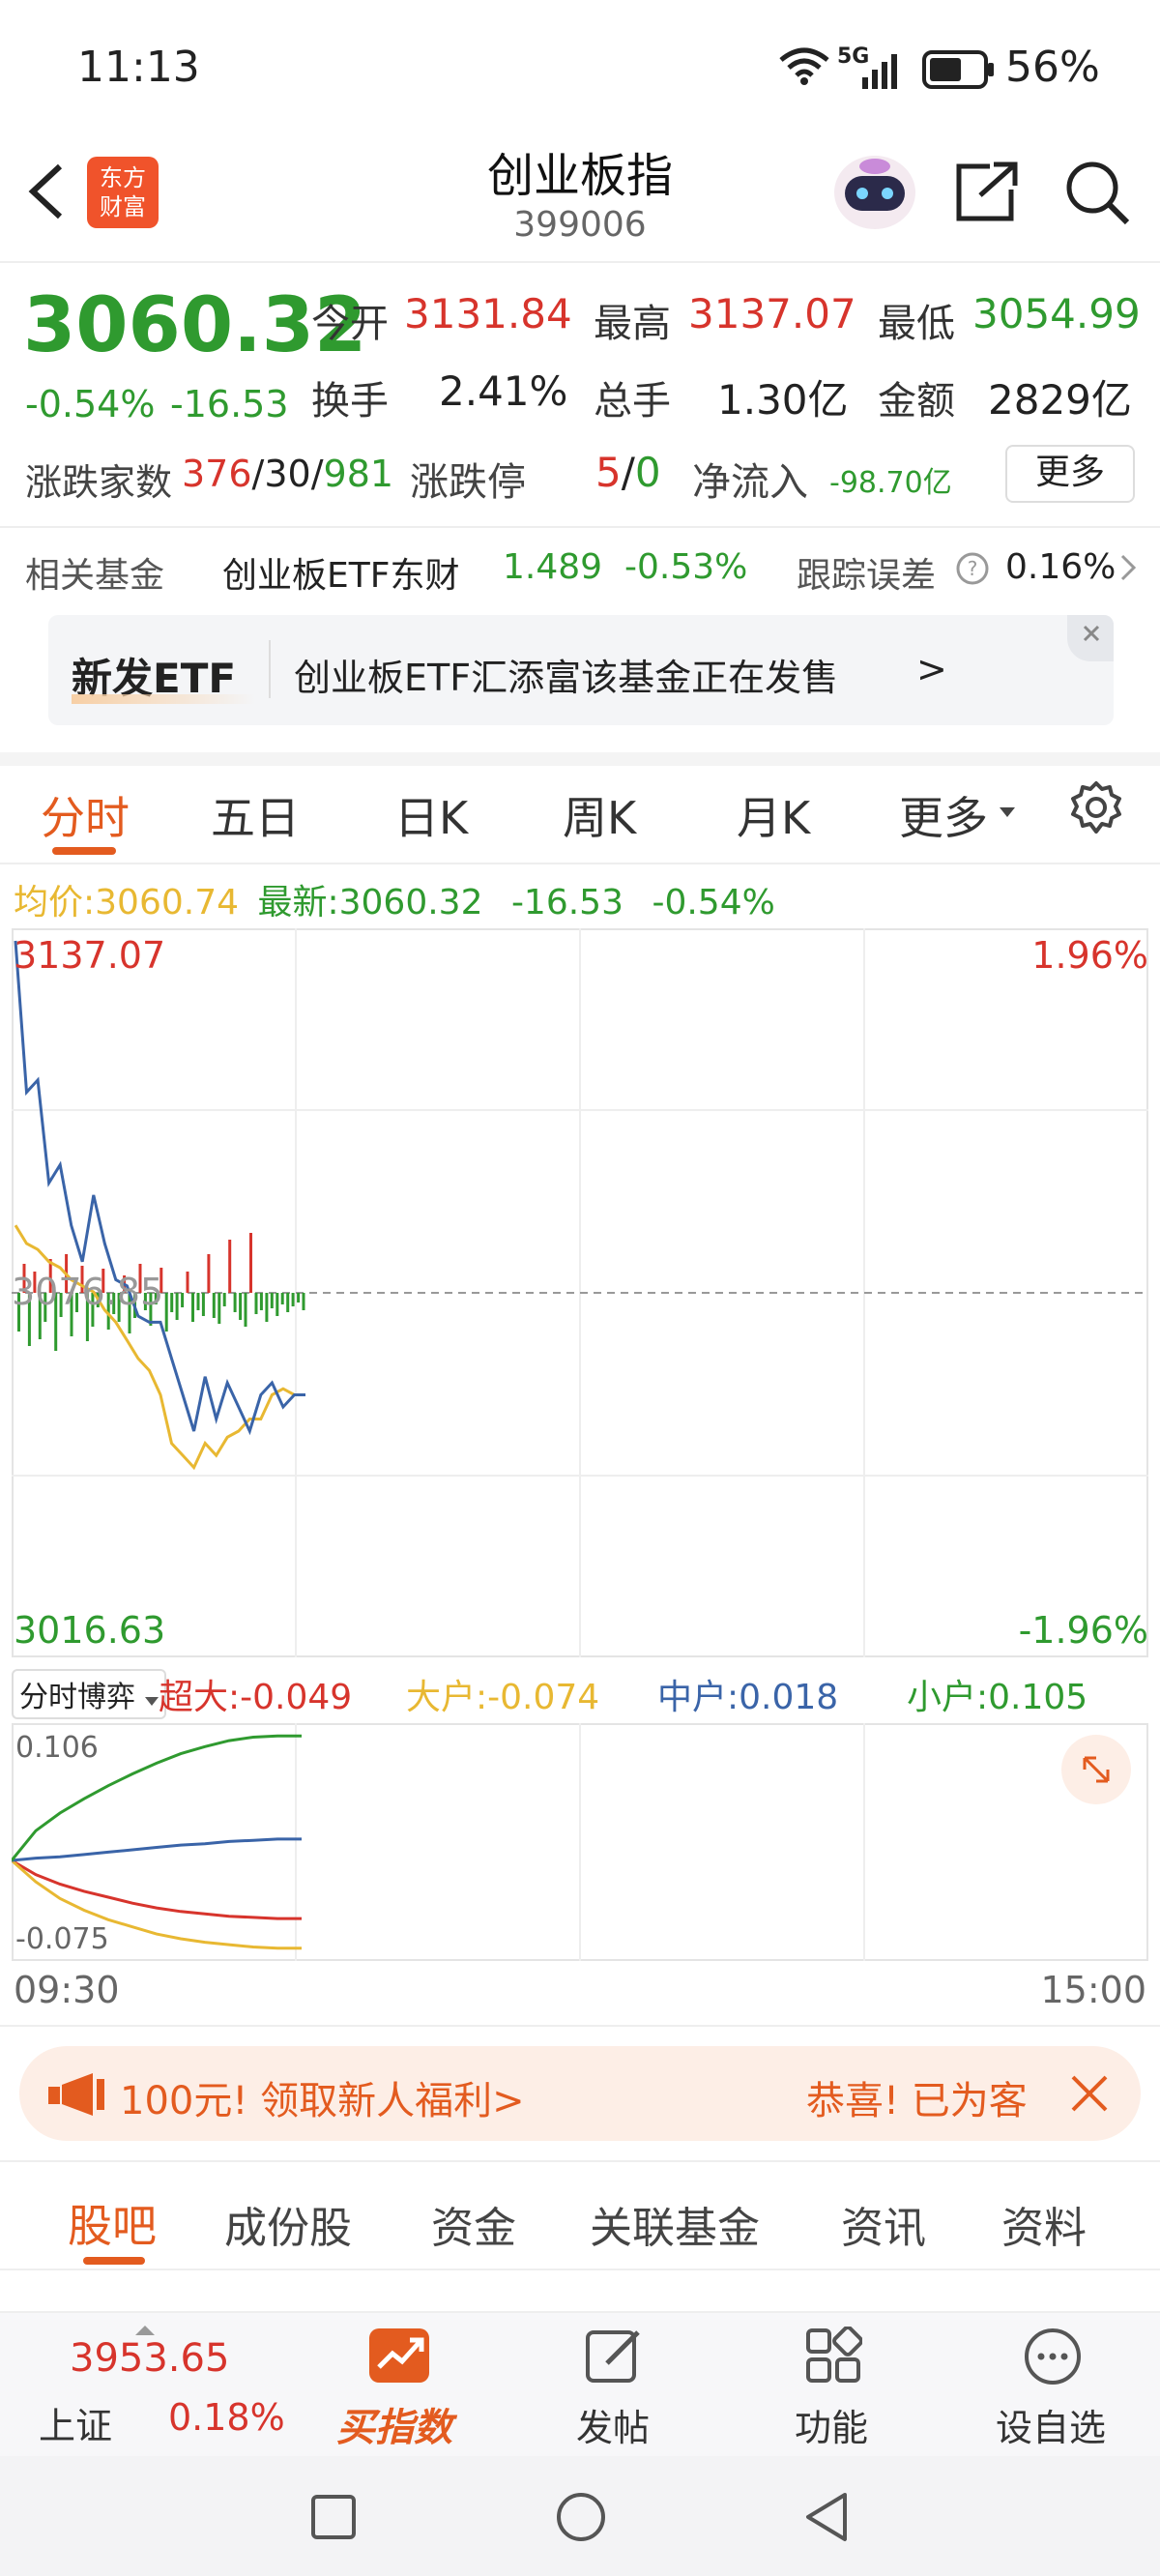 The image size is (1160, 2576). What do you see at coordinates (1051, 2424) in the screenshot?
I see `add-watch-label: 设自选` at bounding box center [1051, 2424].